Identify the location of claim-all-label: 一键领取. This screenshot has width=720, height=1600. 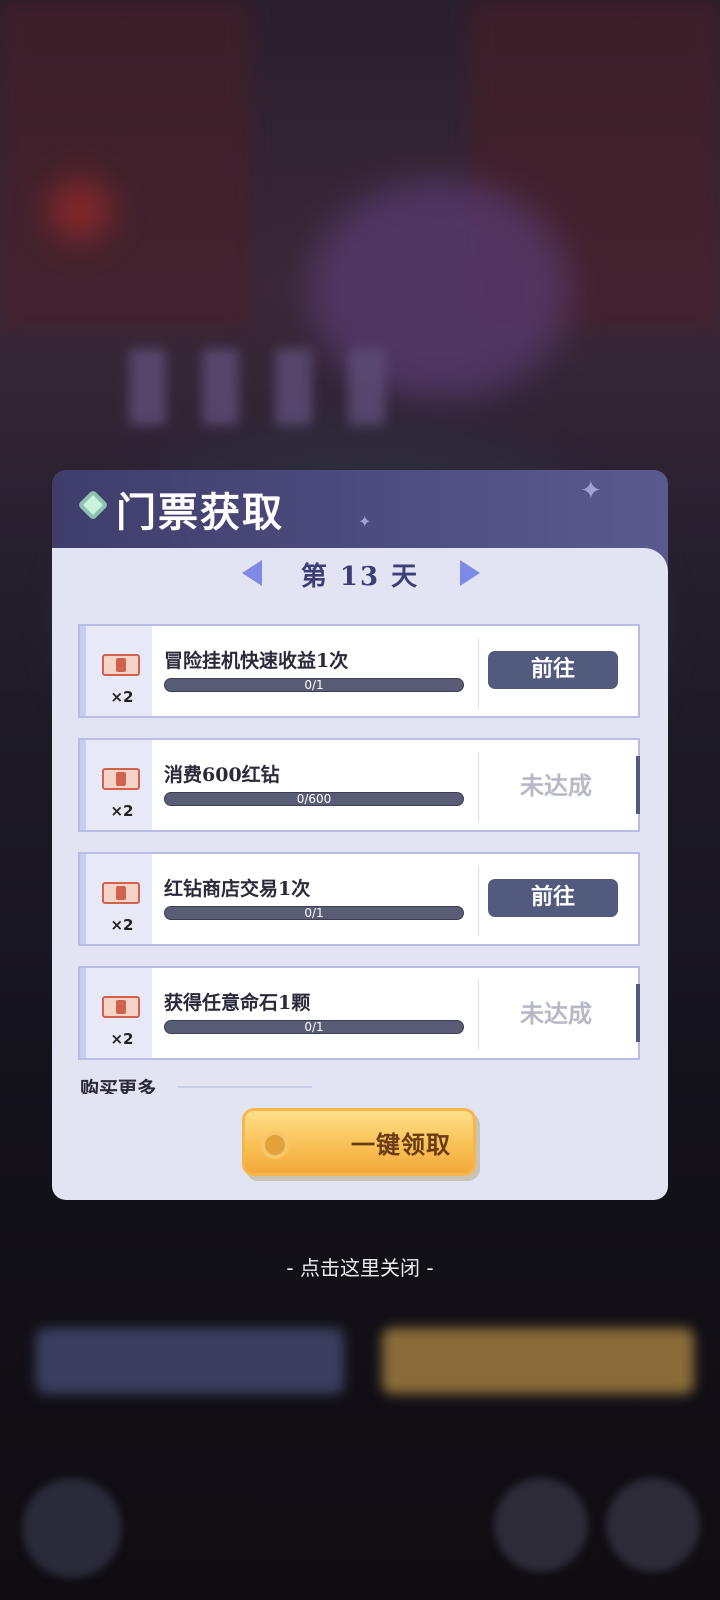
(401, 1144).